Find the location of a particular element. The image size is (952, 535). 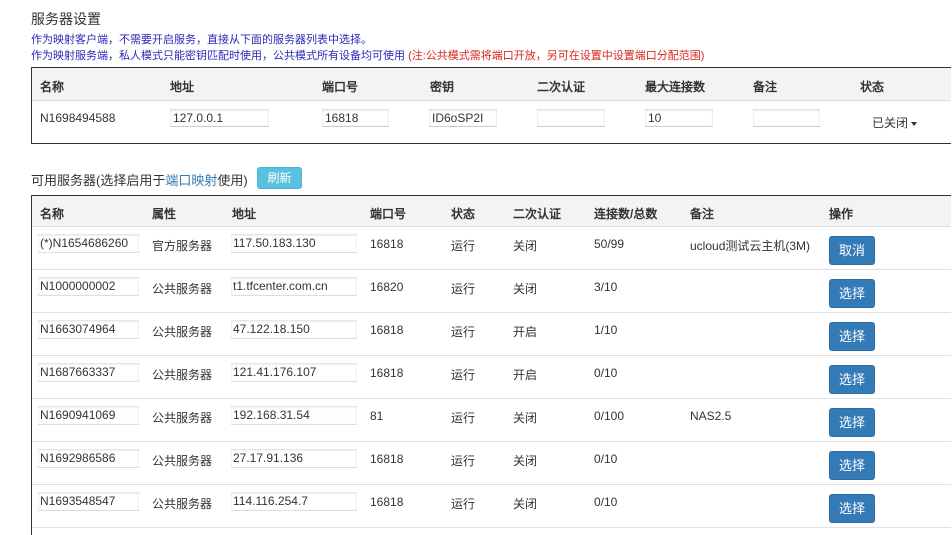

available-servers-title-prefix: 可用服务器(选择启用于 is located at coordinates (98, 180).